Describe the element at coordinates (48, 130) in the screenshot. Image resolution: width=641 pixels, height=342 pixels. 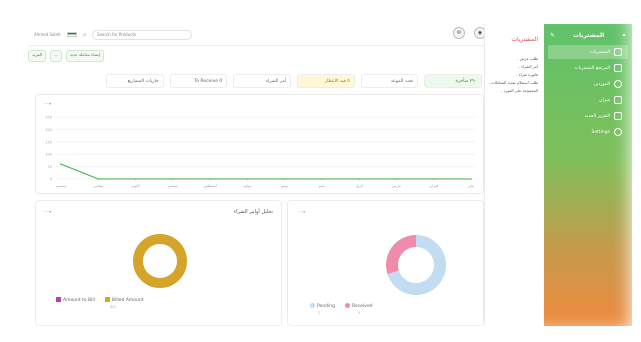
I see `y-tick-label: 200` at that location.